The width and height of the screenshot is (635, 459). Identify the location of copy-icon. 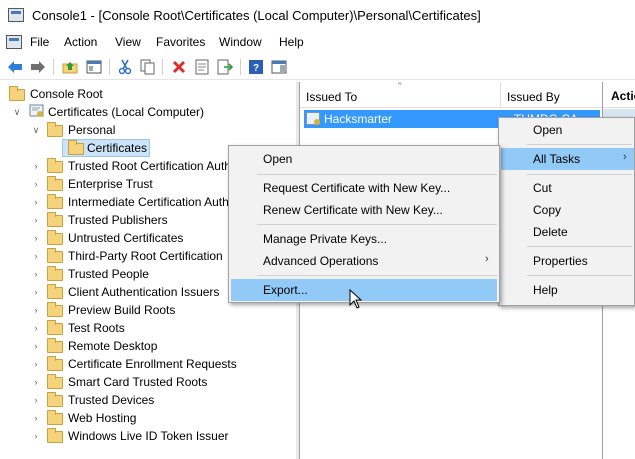
(148, 67).